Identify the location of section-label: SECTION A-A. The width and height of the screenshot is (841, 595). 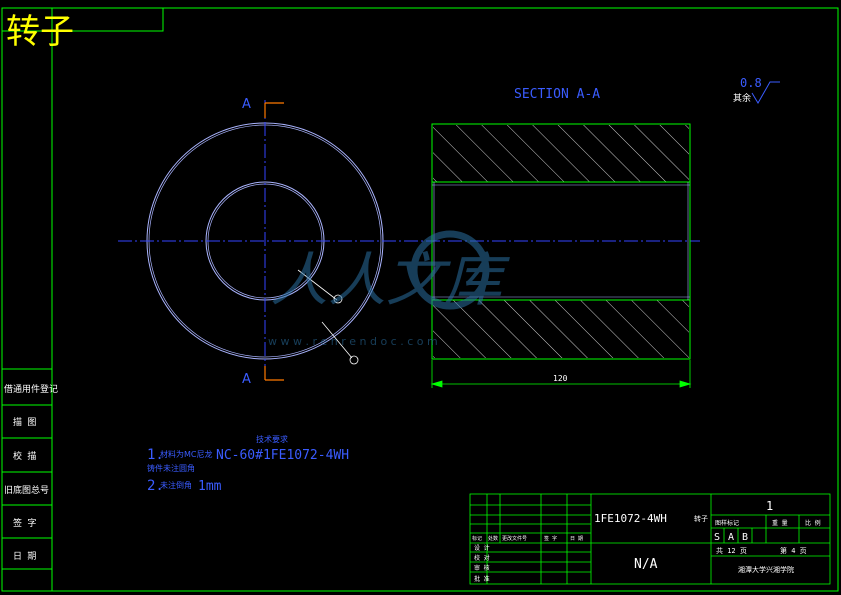
(557, 94).